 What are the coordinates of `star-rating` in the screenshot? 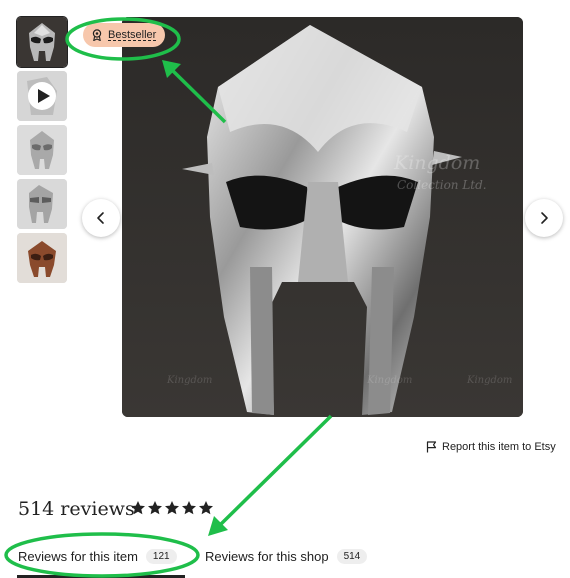 It's located at (172, 508).